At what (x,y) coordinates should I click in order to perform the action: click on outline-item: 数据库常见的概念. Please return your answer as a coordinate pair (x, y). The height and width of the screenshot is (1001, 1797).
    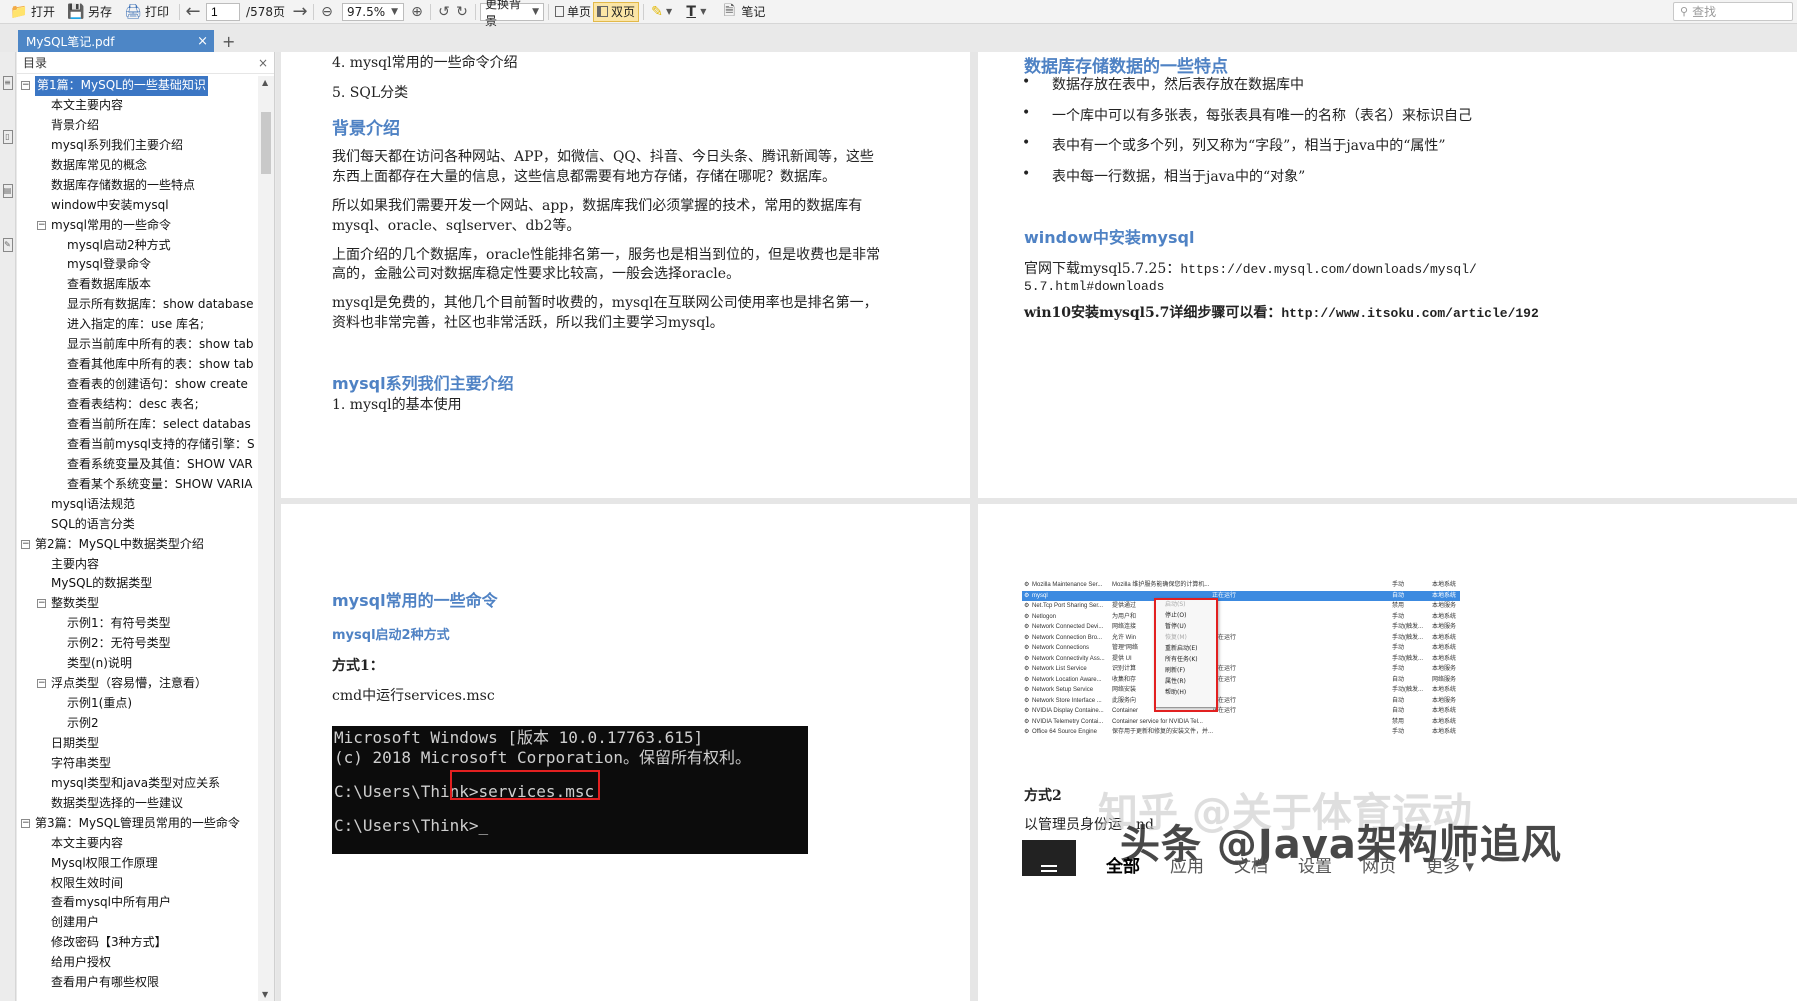
    Looking at the image, I should click on (137, 166).